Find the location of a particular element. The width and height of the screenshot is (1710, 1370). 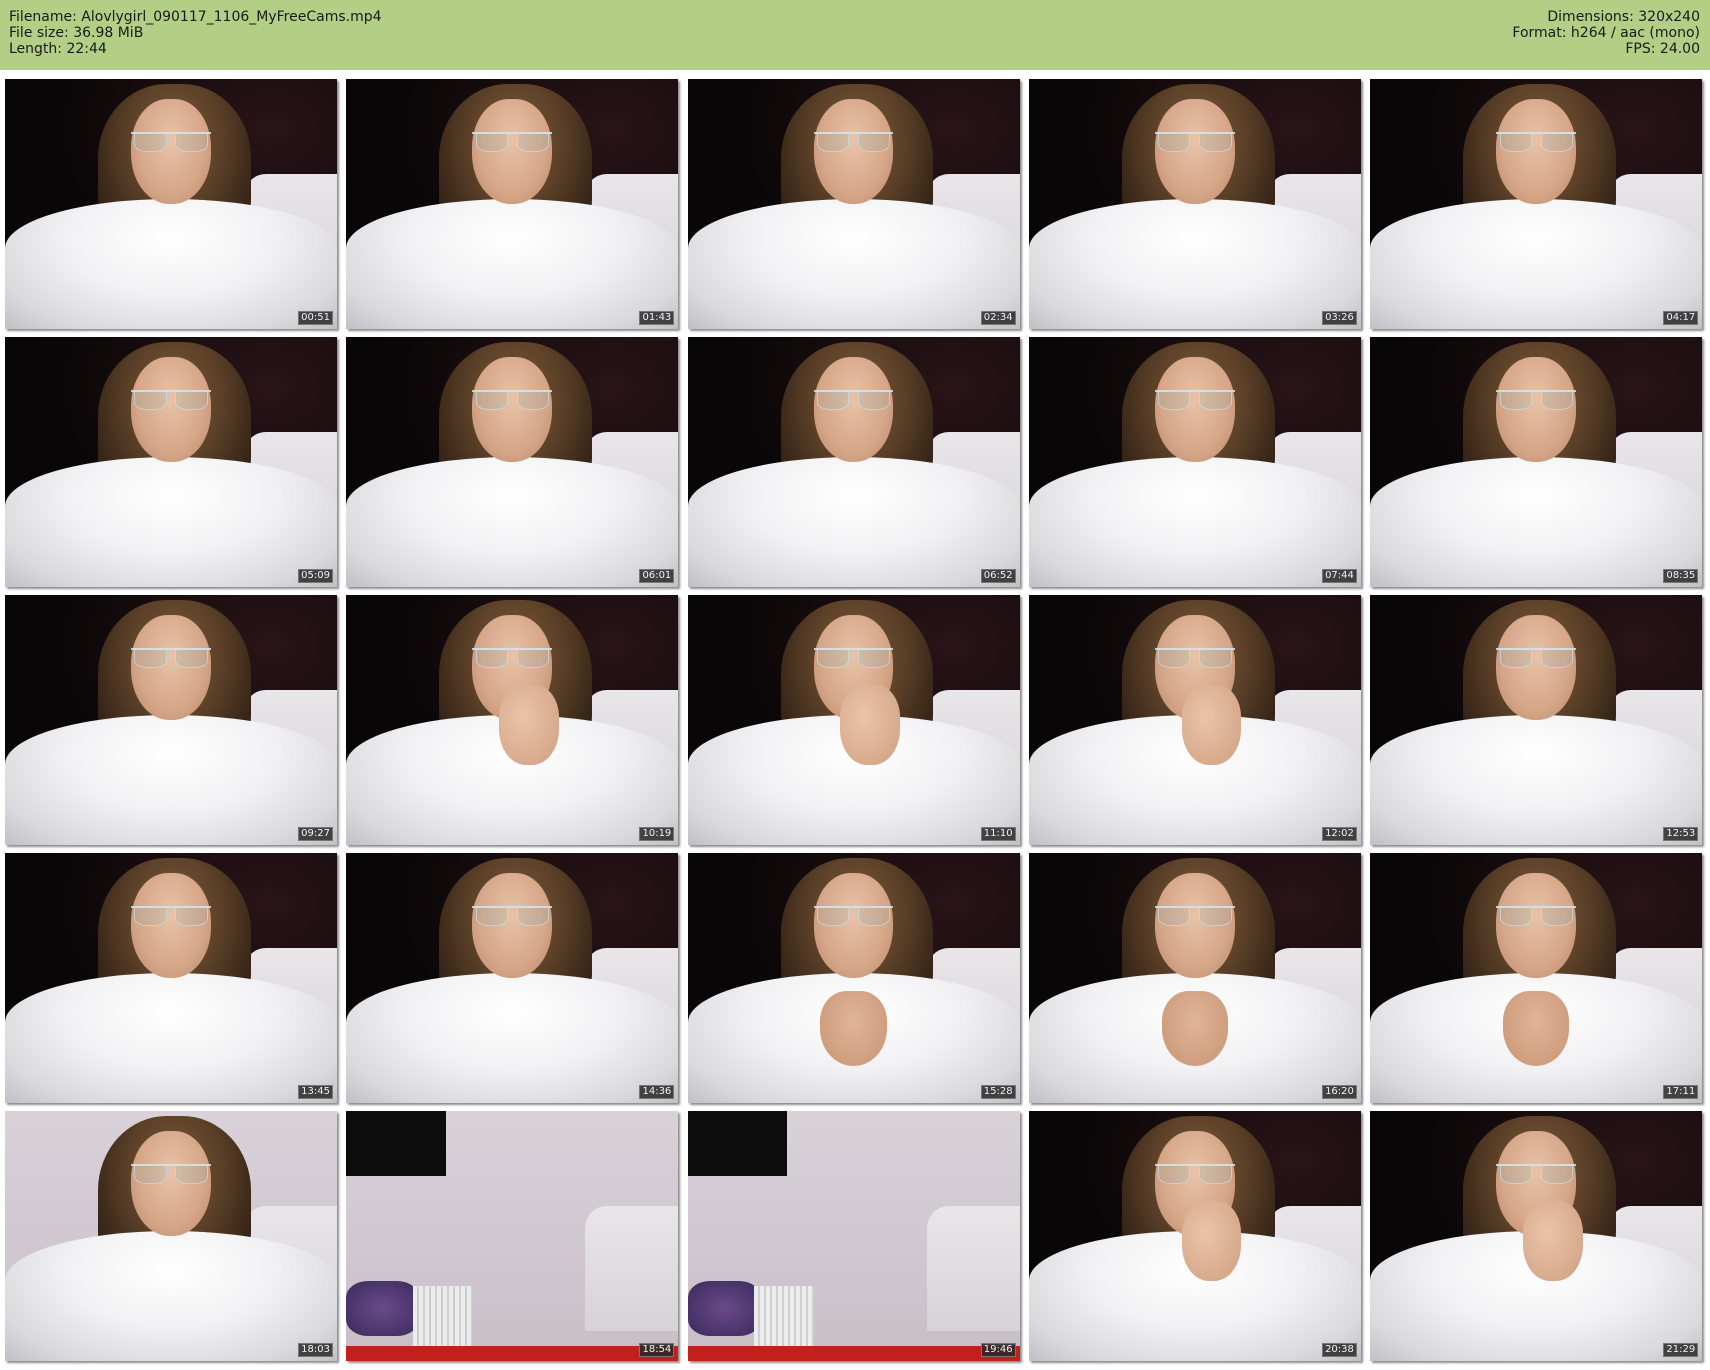

timestamp-label: 18:03 is located at coordinates (315, 1350).